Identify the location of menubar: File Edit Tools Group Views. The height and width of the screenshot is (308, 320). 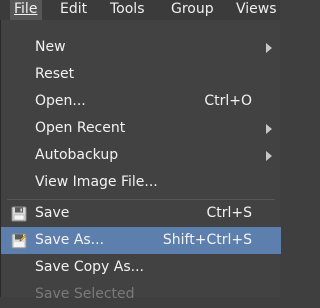
(140, 10).